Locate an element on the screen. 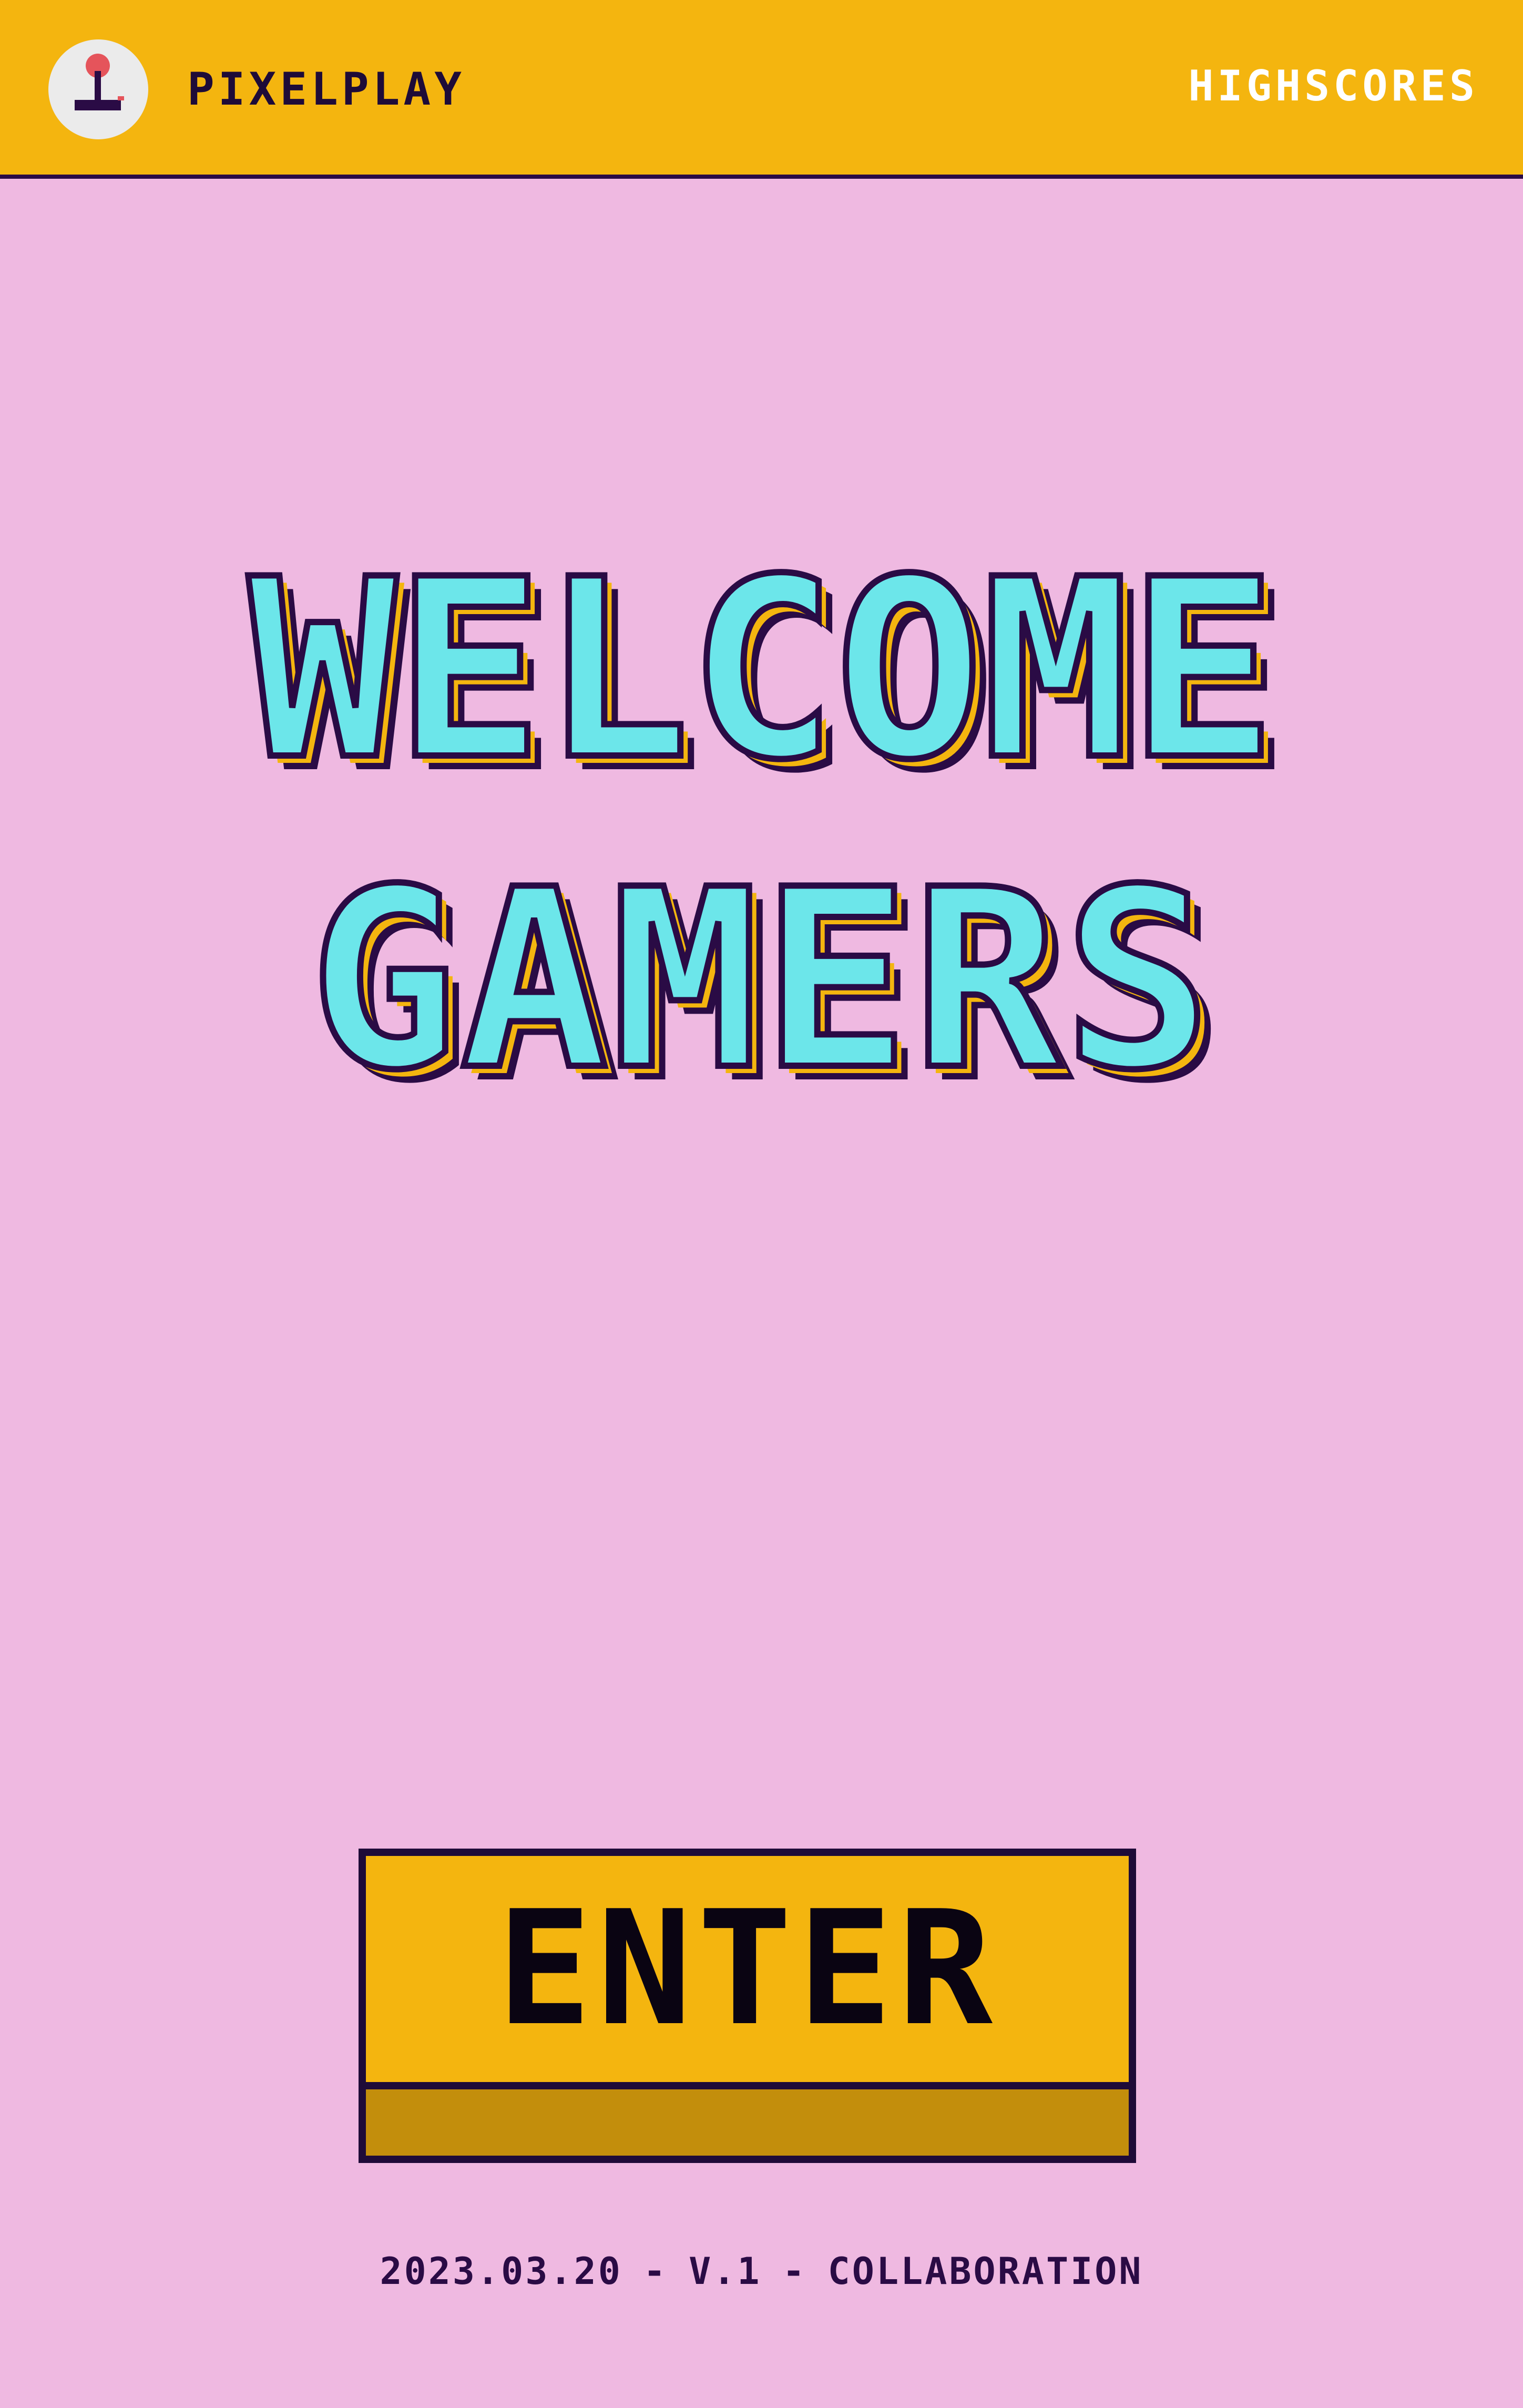 The width and height of the screenshot is (1523, 2408). joystick-icon is located at coordinates (100, 82).